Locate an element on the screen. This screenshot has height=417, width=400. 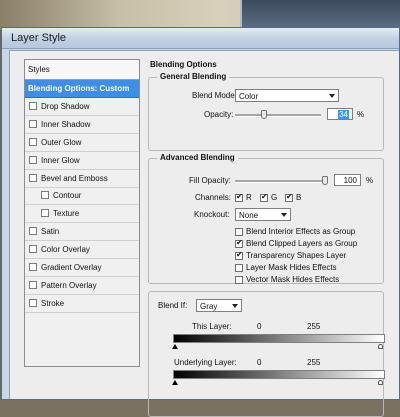
opacity-input: 34 is located at coordinates (340, 114).